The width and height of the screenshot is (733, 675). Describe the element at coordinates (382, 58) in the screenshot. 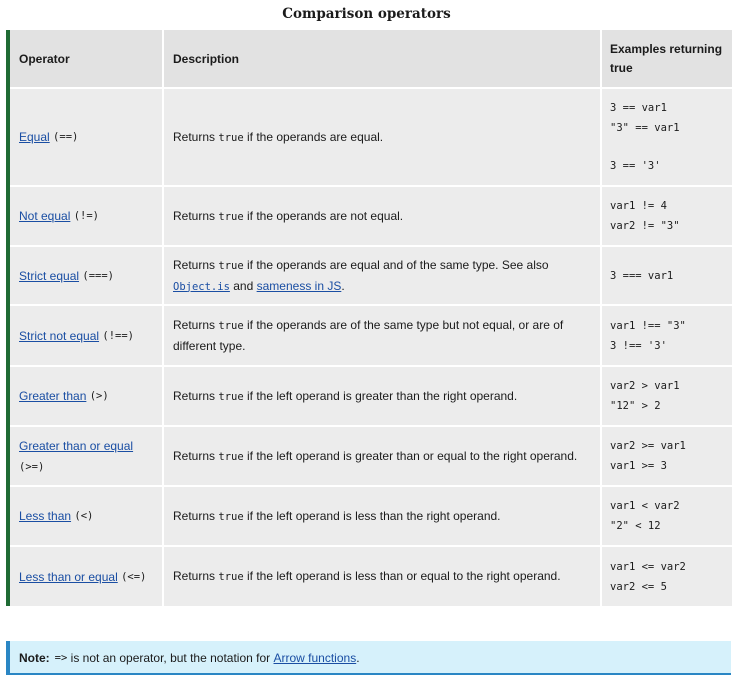

I see `header-description: Description` at that location.